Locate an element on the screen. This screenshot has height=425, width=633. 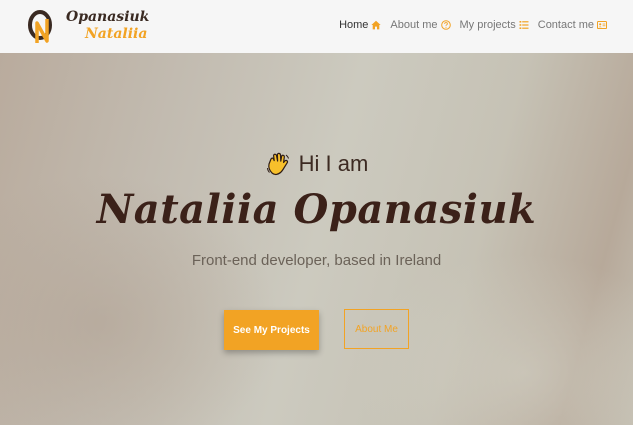
nav-item-home: Home is located at coordinates (360, 25).